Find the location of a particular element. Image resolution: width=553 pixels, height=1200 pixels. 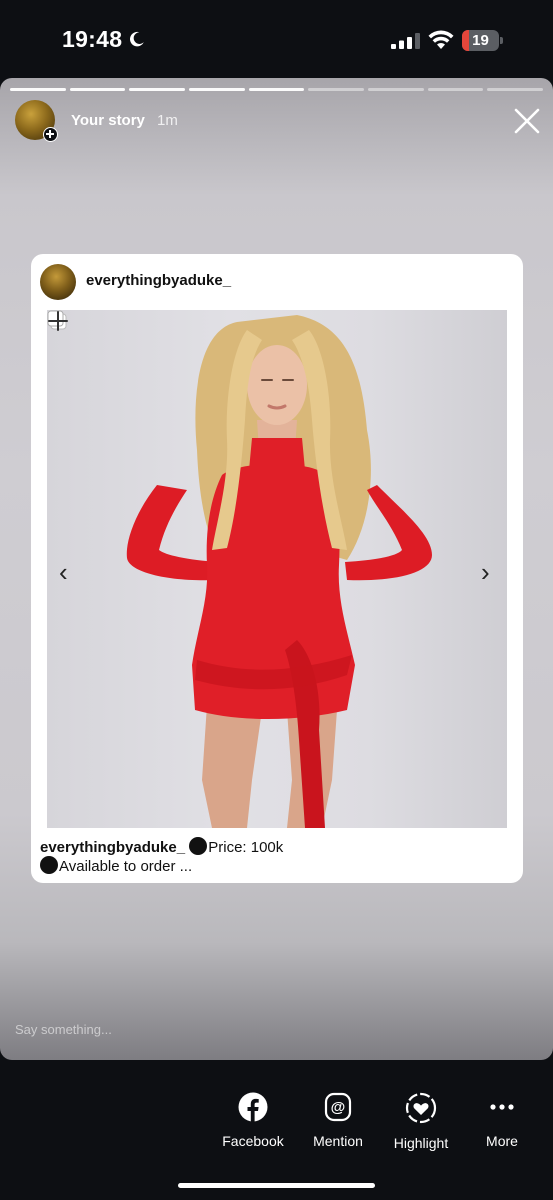

facebook-button: Facebook is located at coordinates (253, 1120).